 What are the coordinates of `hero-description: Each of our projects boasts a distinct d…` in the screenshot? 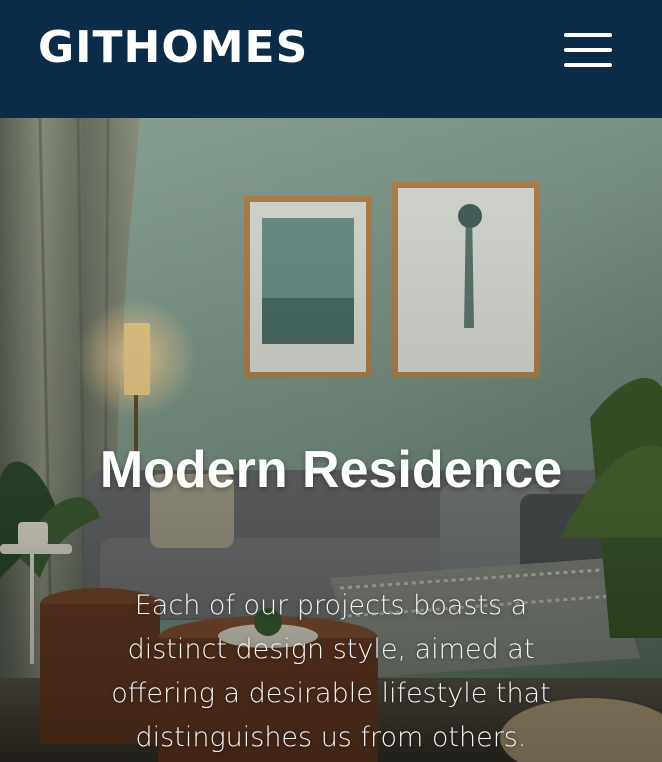 It's located at (331, 671).